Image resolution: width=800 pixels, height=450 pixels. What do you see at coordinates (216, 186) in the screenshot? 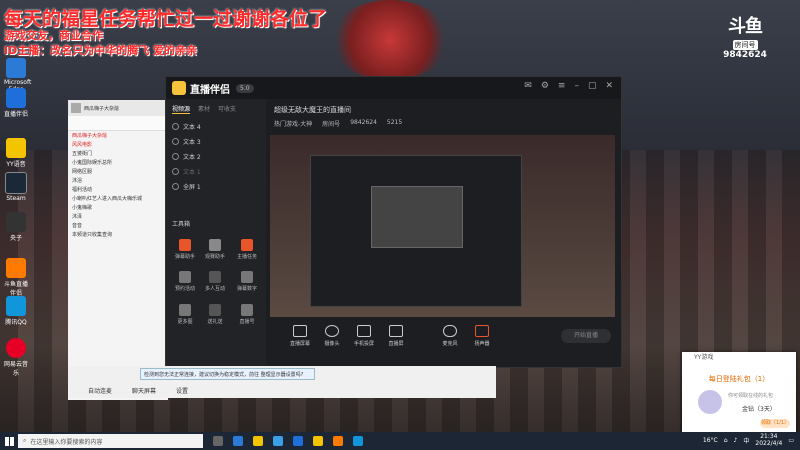
I see `source-item: 全屏 1` at bounding box center [216, 186].